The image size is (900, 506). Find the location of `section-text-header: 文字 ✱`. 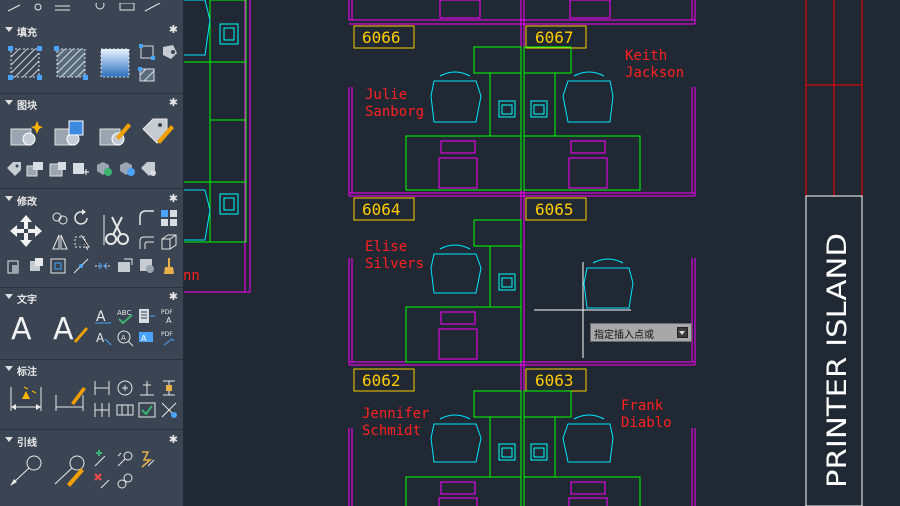

section-text-header: 文字 ✱ is located at coordinates (91, 298).